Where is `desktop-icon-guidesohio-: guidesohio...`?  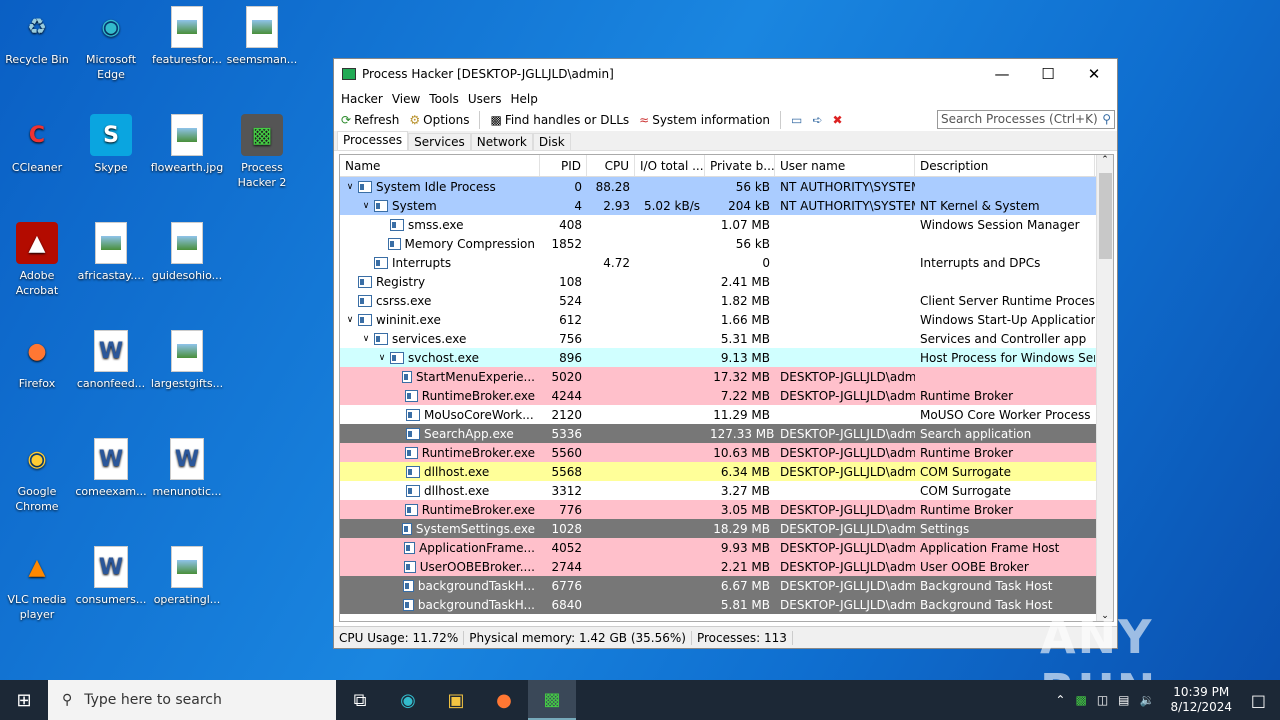 desktop-icon-guidesohio-: guidesohio... is located at coordinates (187, 252).